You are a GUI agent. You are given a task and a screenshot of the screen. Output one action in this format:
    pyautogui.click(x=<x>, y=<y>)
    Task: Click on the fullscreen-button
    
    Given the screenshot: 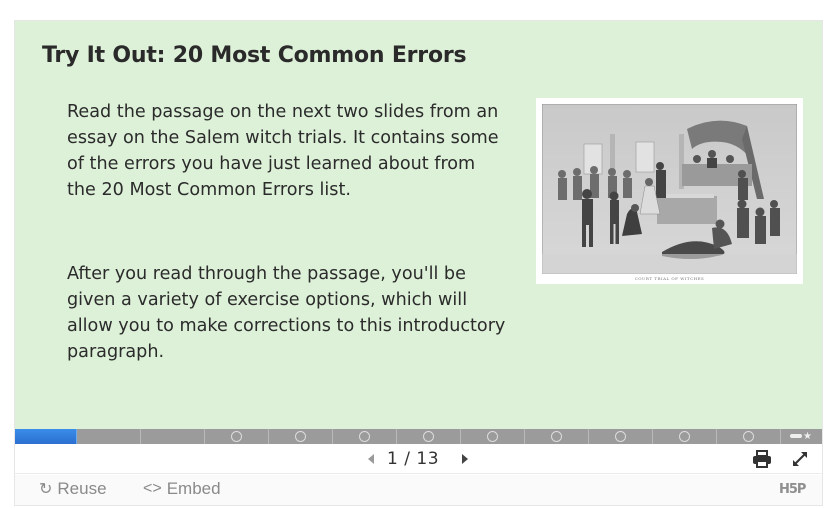 What is the action you would take?
    pyautogui.click(x=800, y=459)
    